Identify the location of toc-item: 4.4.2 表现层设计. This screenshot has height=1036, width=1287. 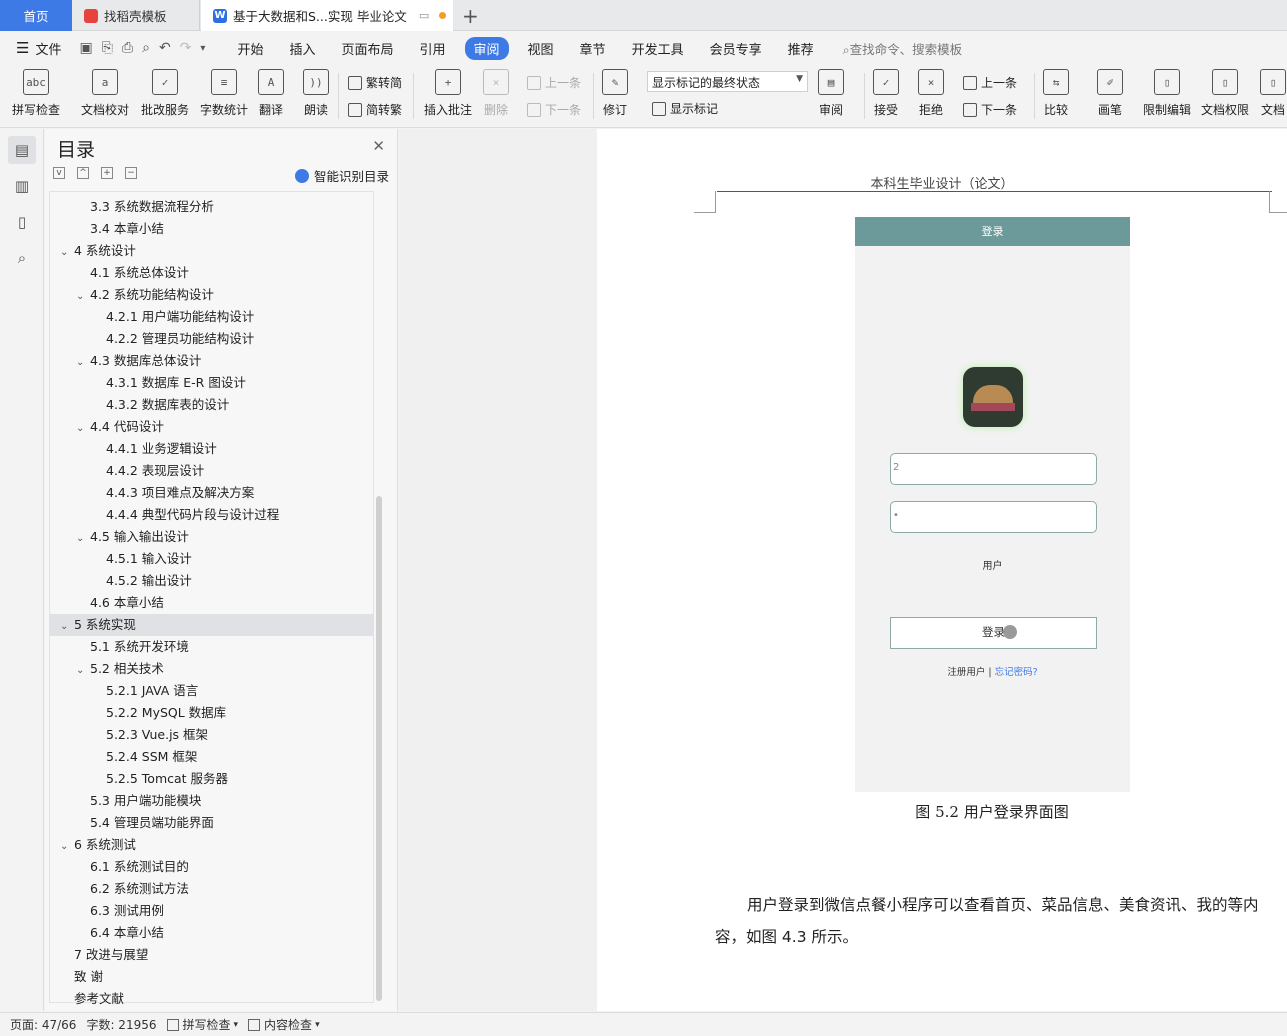
(211, 471).